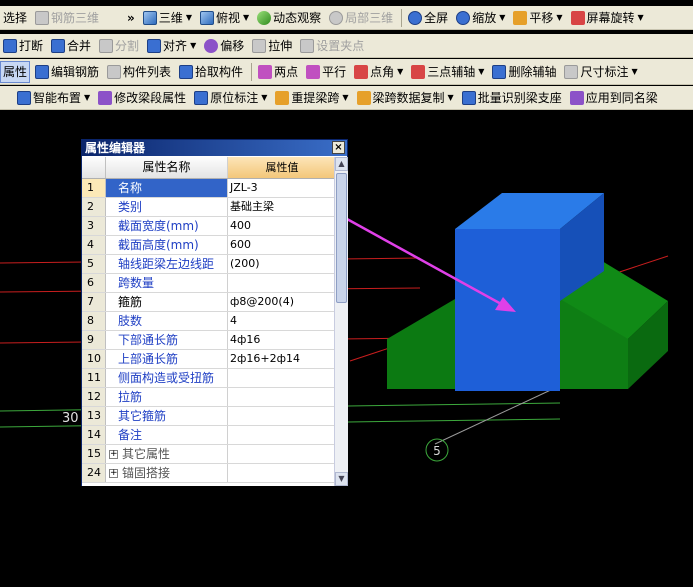 Image resolution: width=693 pixels, height=587 pixels. What do you see at coordinates (512, 98) in the screenshot?
I see `batch-identify-support-button: 批量识别梁支座` at bounding box center [512, 98].